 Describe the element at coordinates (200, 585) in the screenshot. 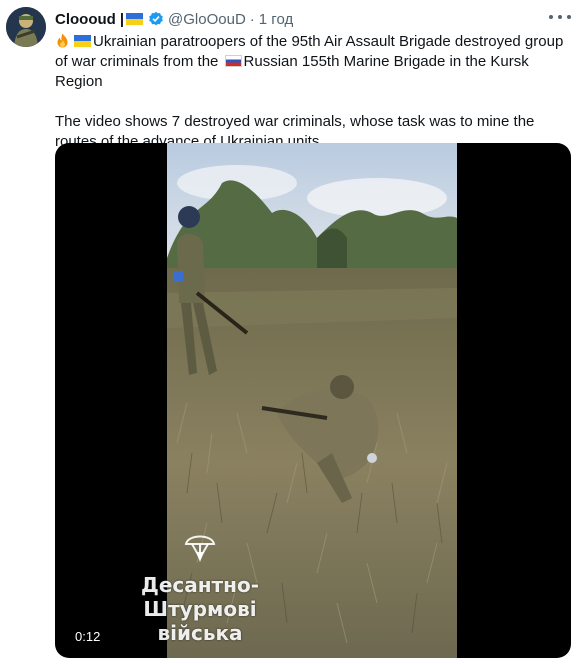

I see `watermark-line-1: Десантно-` at that location.